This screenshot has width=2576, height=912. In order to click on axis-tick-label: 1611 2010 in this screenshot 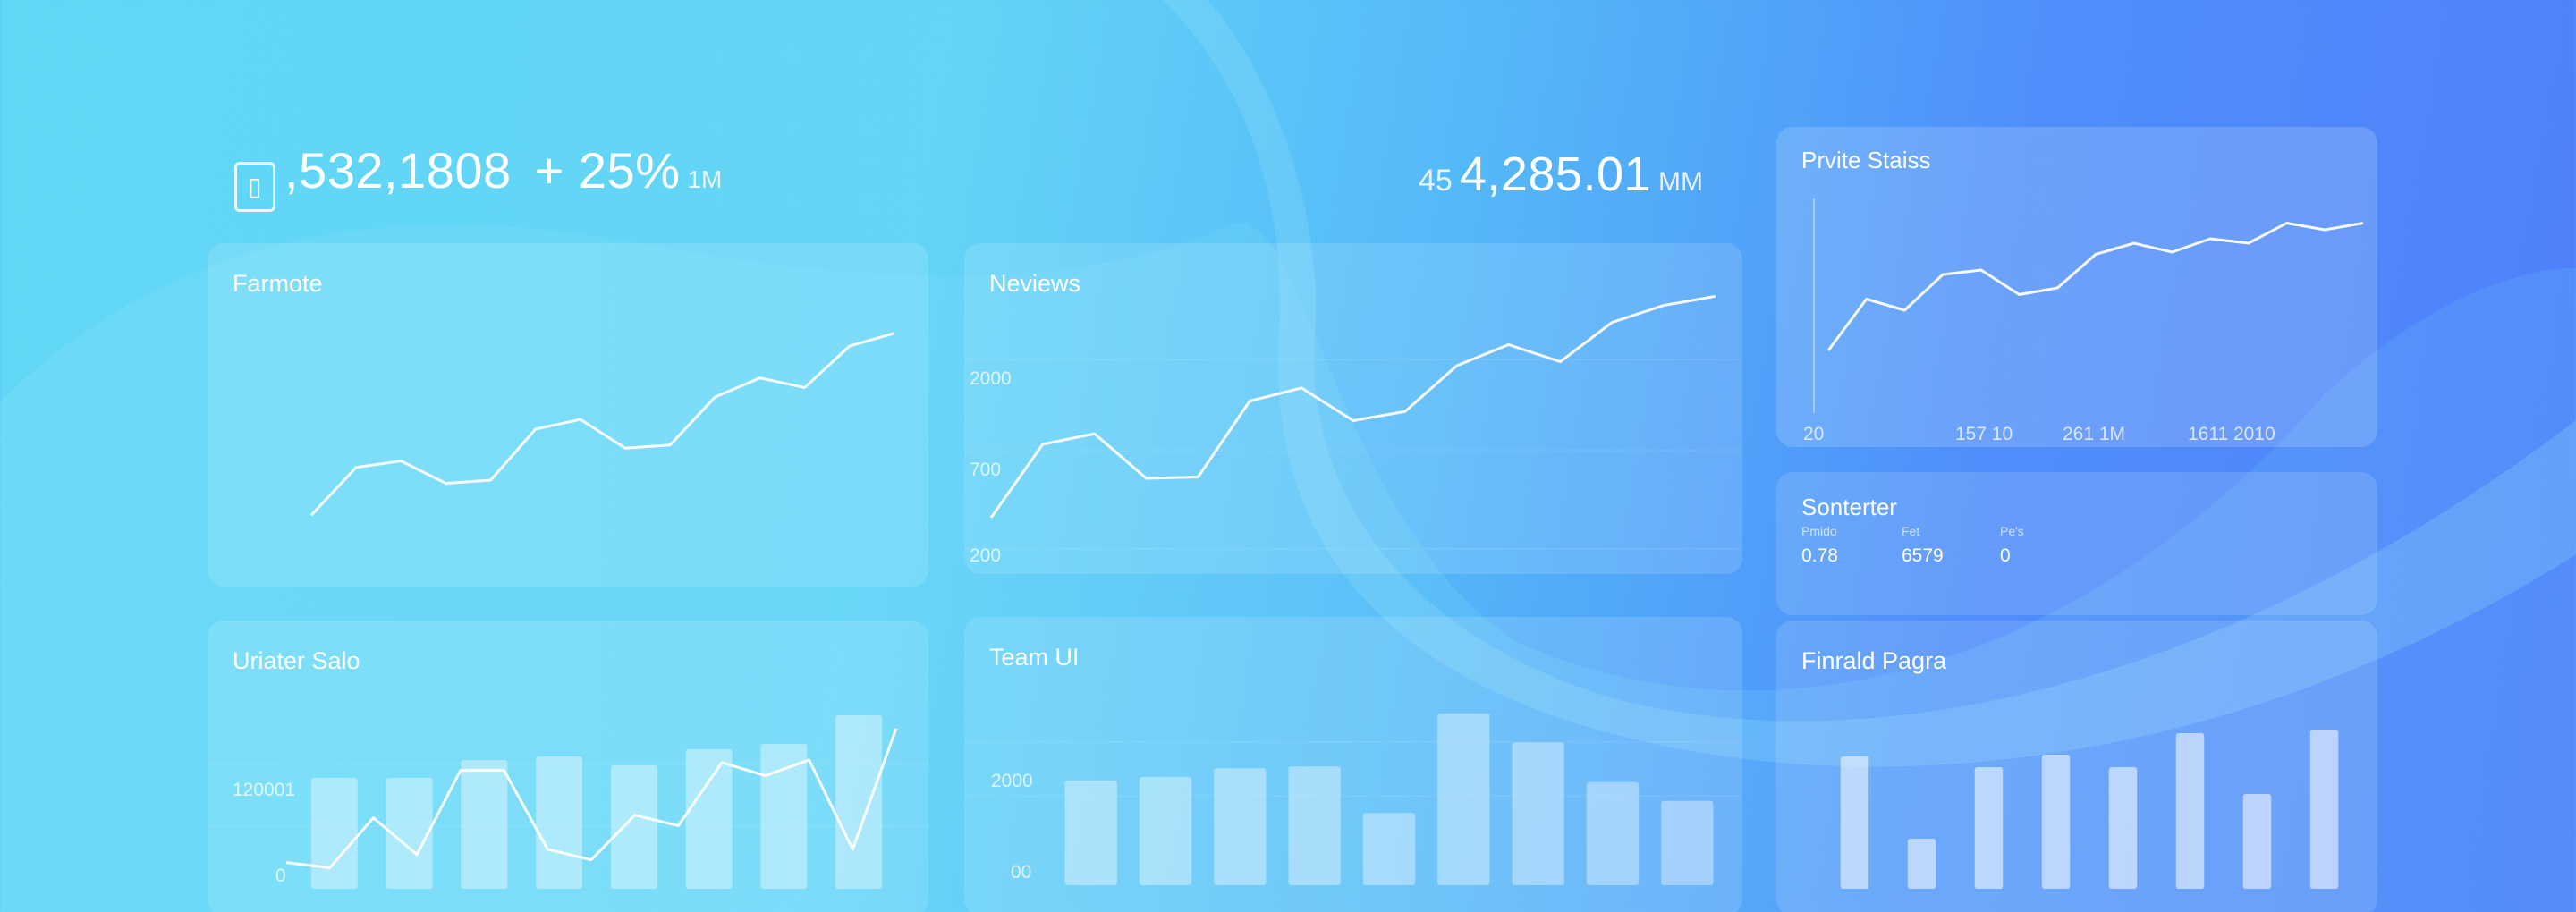, I will do `click(2231, 434)`.